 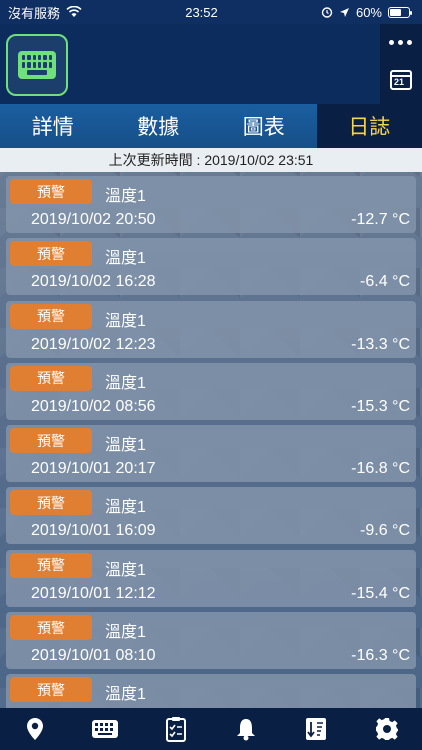 What do you see at coordinates (401, 80) in the screenshot?
I see `calendar-search-icon: 21` at bounding box center [401, 80].